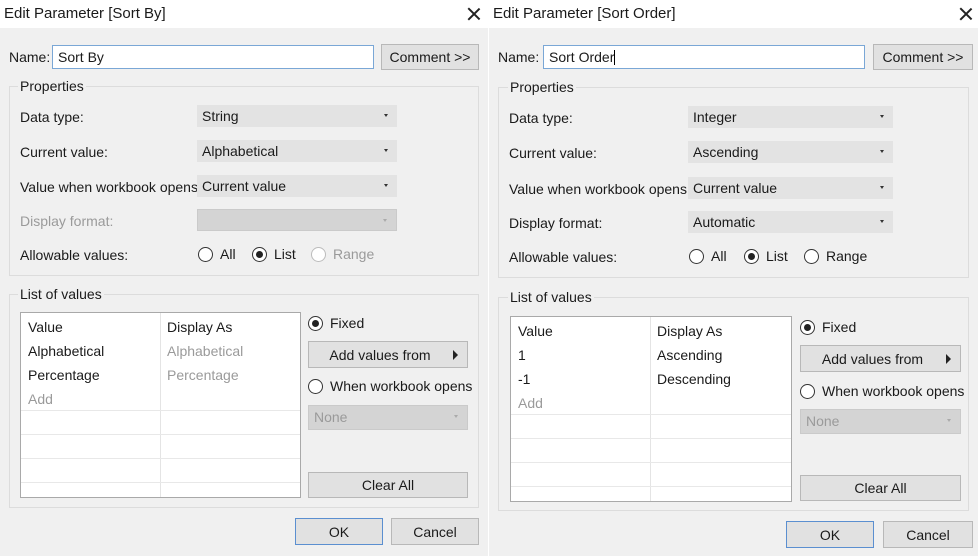  What do you see at coordinates (203, 375) in the screenshot?
I see `table-cell-display: Percentage` at bounding box center [203, 375].